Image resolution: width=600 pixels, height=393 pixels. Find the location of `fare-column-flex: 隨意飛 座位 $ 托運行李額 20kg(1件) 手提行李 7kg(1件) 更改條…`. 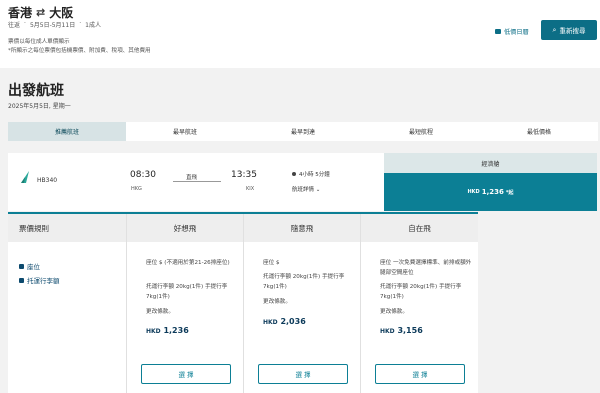

fare-column-flex: 隨意飛 座位 $ 托運行李額 20kg(1件) 手提行李 7kg(1件) 更改條… is located at coordinates (301, 303).